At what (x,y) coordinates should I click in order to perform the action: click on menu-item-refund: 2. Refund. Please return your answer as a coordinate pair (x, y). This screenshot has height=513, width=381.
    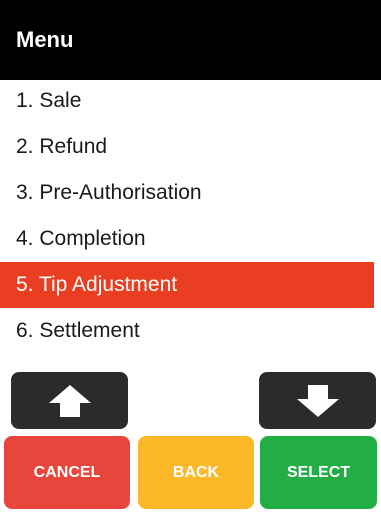
    Looking at the image, I should click on (190, 147).